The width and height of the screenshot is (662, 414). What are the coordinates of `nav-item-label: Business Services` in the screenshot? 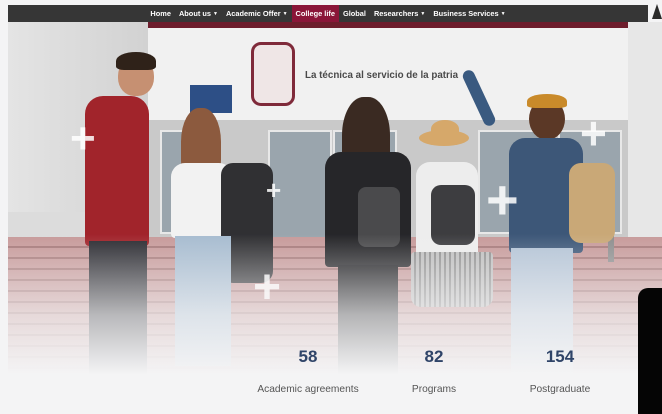 It's located at (466, 13).